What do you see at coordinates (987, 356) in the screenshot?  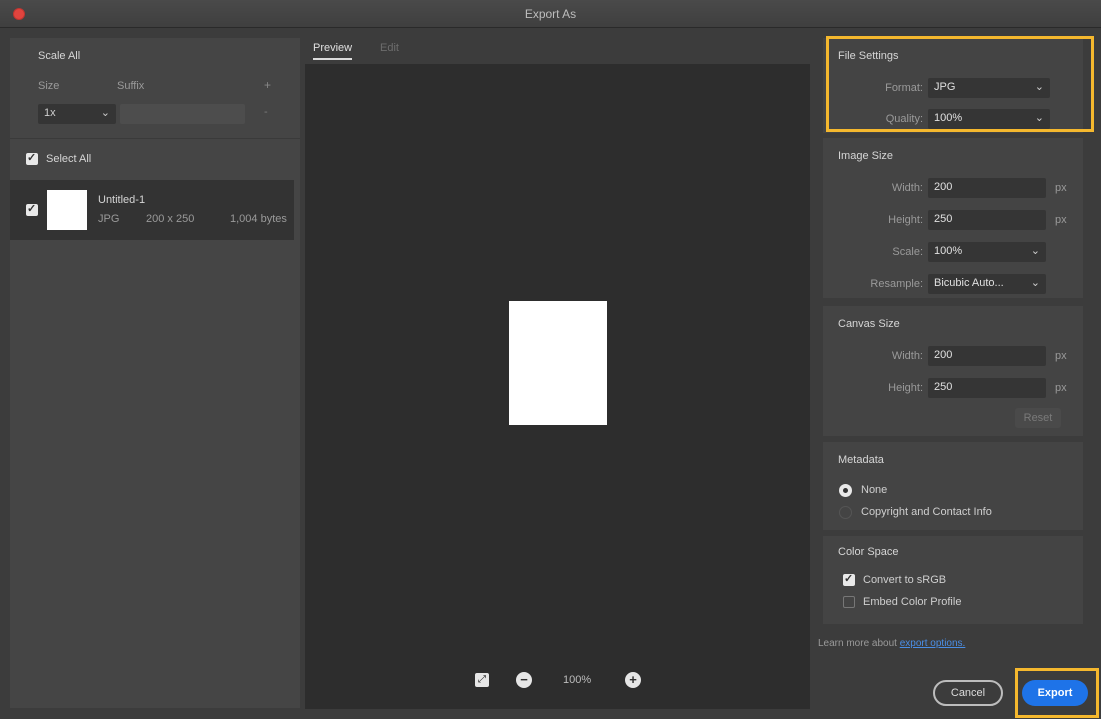 I see `canvas-width-input: 200` at bounding box center [987, 356].